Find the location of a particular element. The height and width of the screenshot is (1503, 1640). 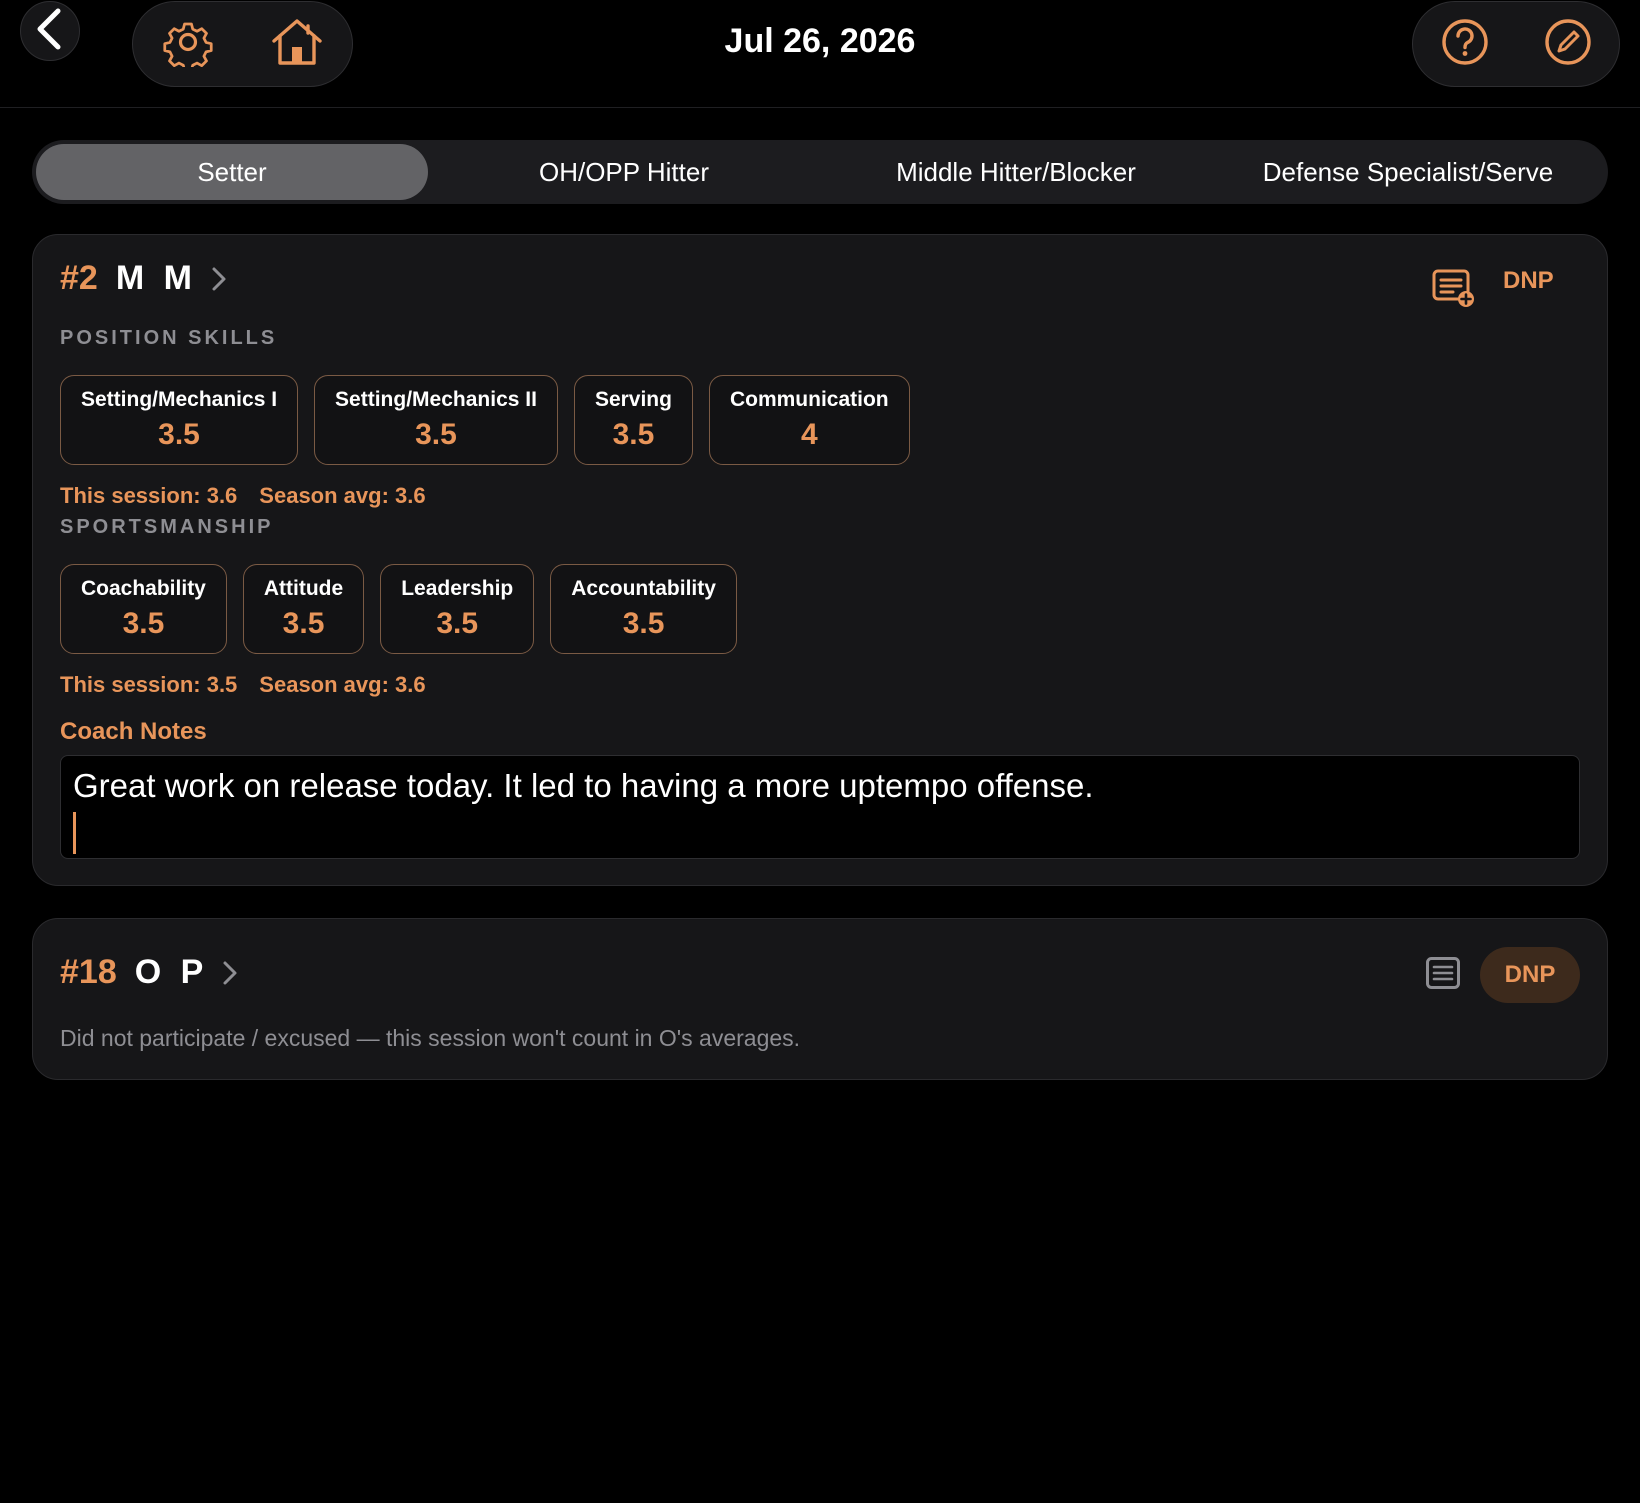

player-header: #18 O P is located at coordinates (149, 972).